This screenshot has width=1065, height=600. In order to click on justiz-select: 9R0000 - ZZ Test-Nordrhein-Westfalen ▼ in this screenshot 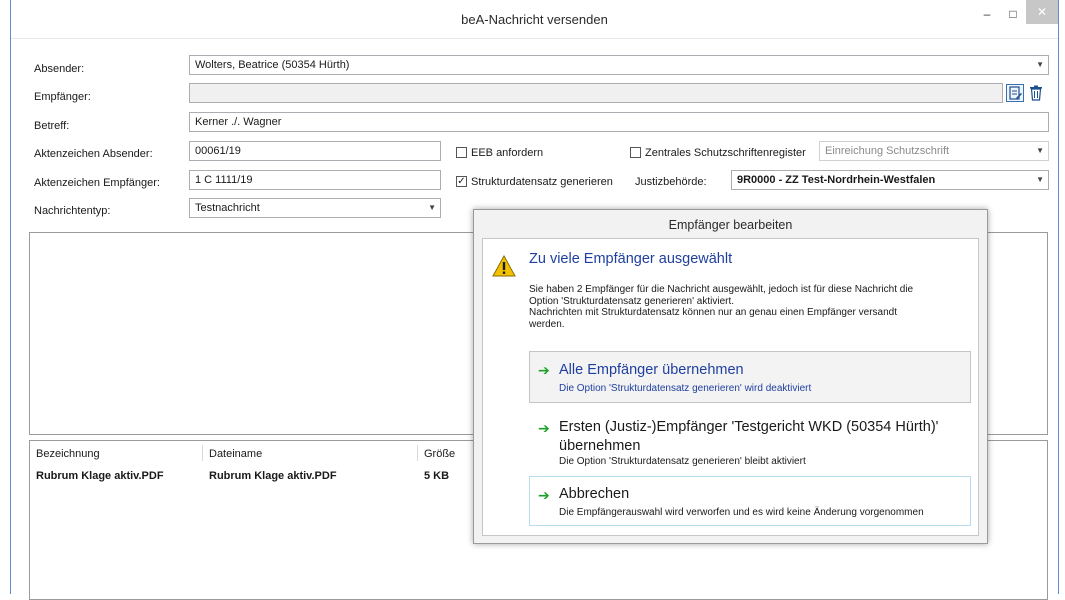, I will do `click(890, 180)`.